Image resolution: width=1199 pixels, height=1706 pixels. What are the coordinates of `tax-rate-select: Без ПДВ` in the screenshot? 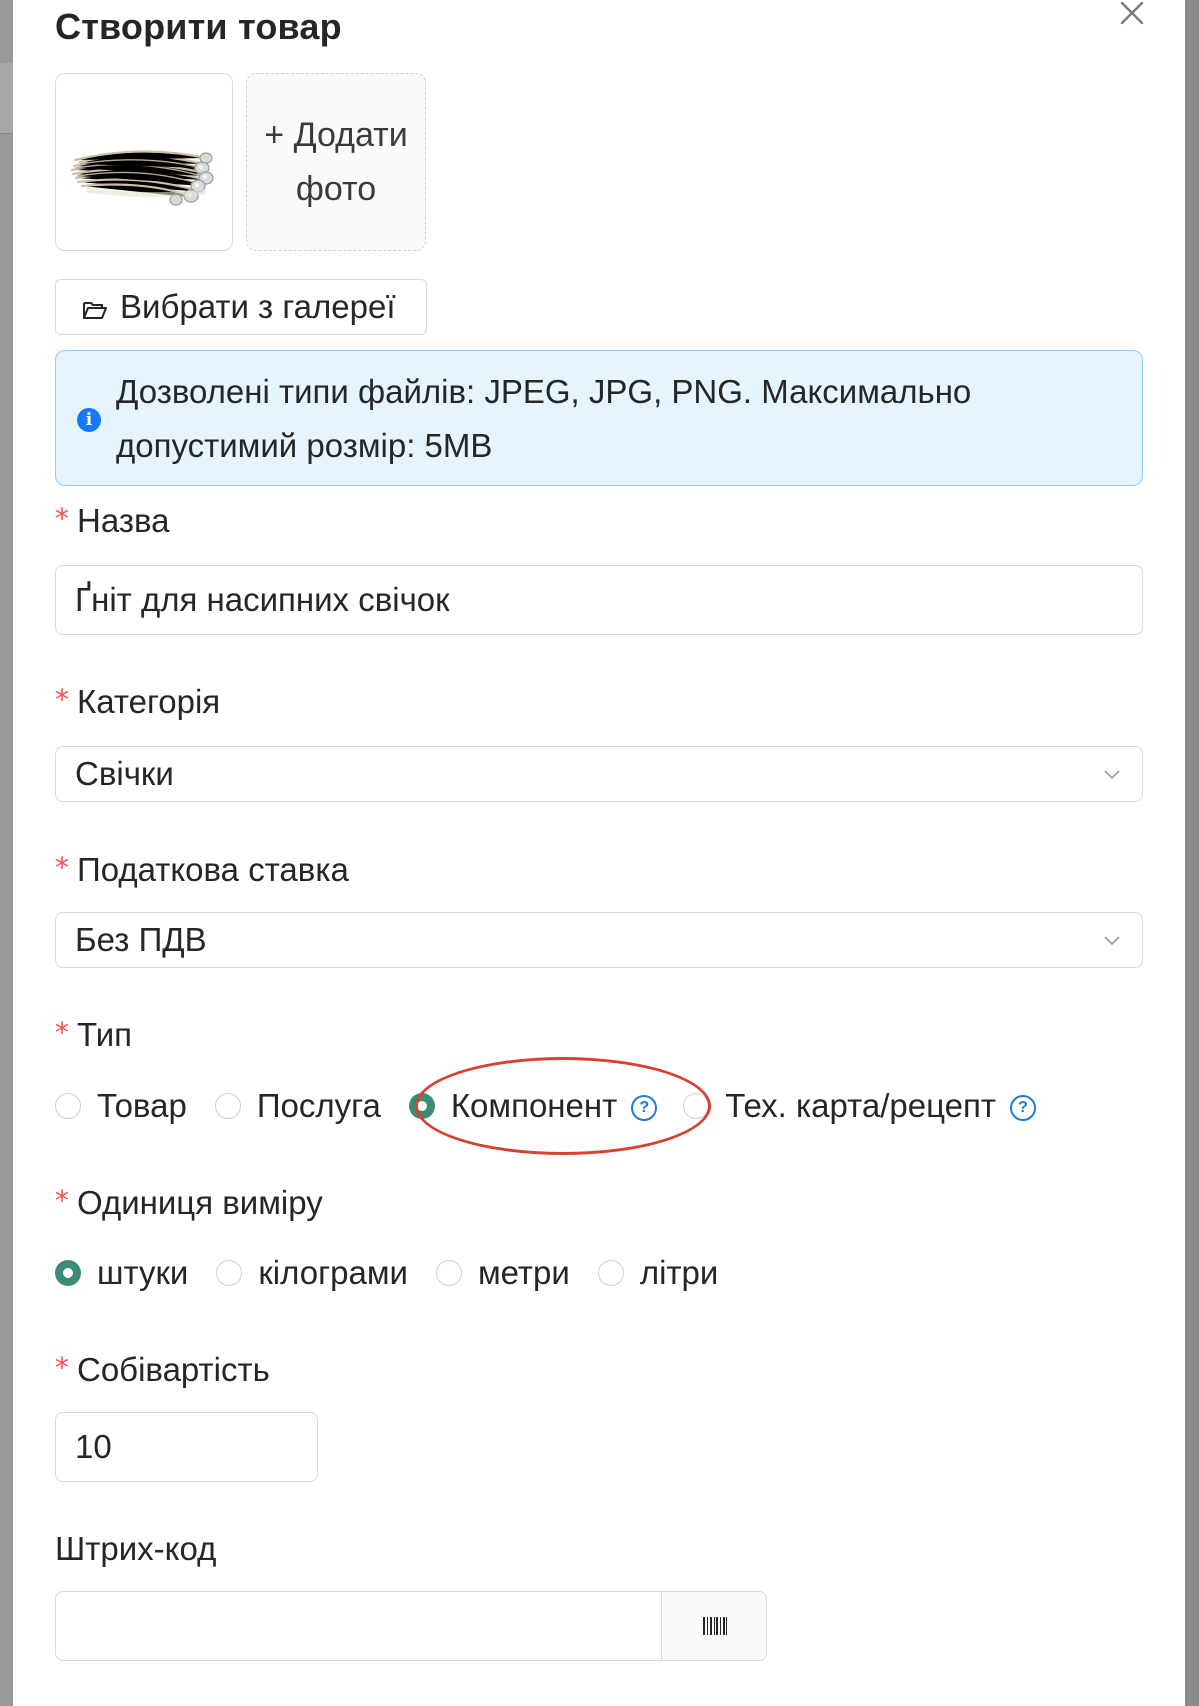 It's located at (599, 940).